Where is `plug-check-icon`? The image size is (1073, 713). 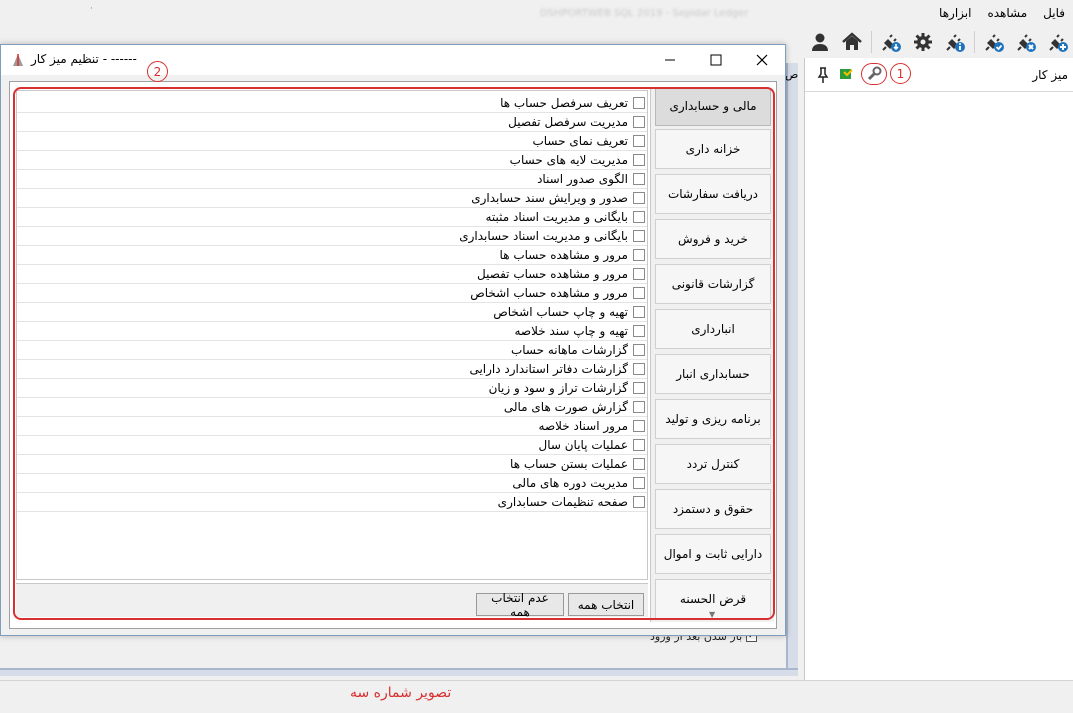 plug-check-icon is located at coordinates (994, 42).